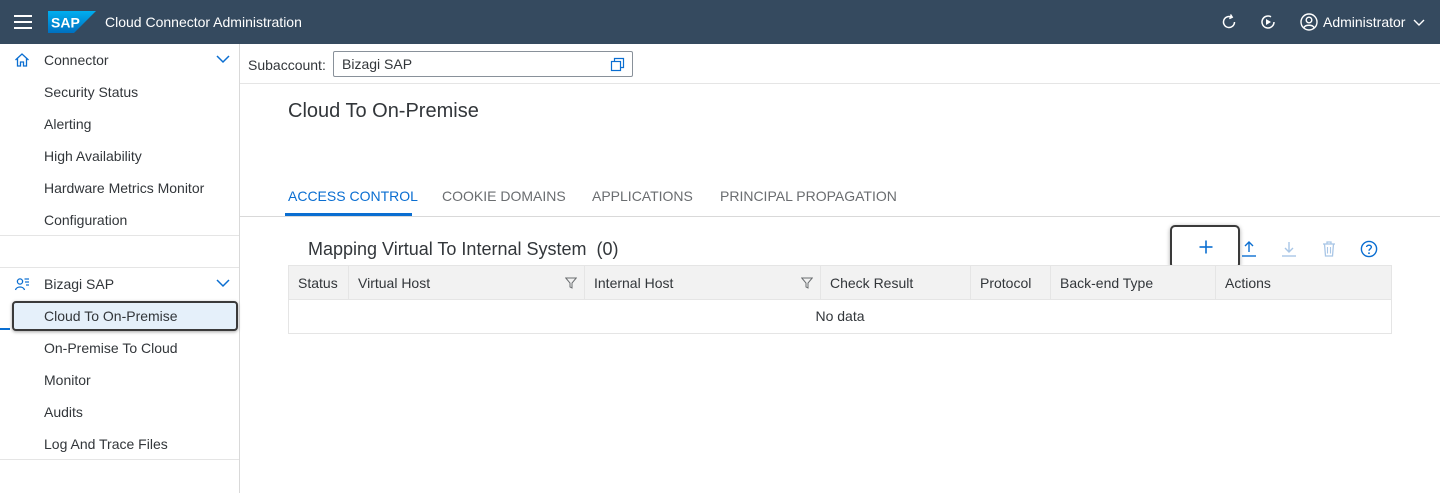  Describe the element at coordinates (607, 249) in the screenshot. I see `table-count: (0)` at that location.